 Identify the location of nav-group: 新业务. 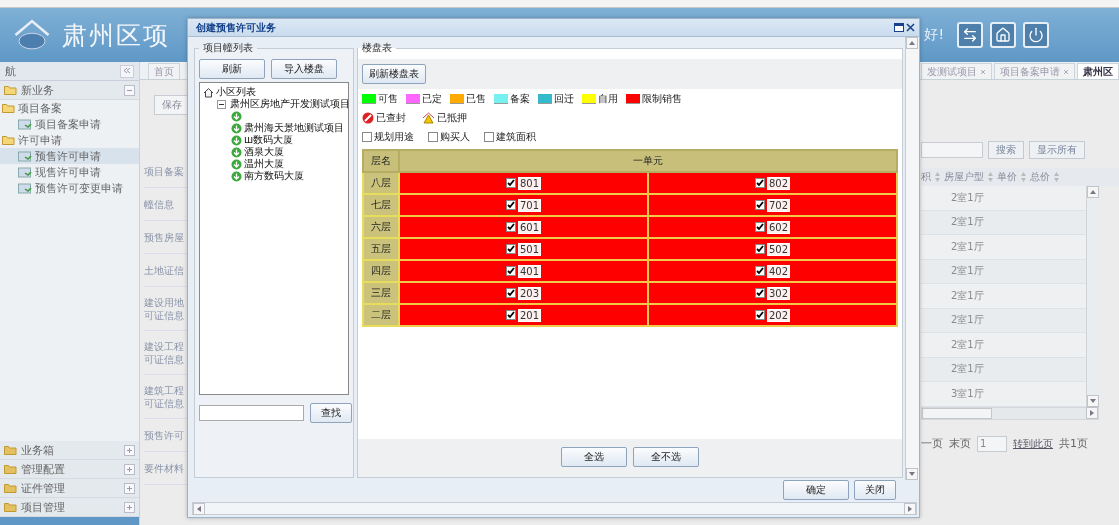
(69, 90).